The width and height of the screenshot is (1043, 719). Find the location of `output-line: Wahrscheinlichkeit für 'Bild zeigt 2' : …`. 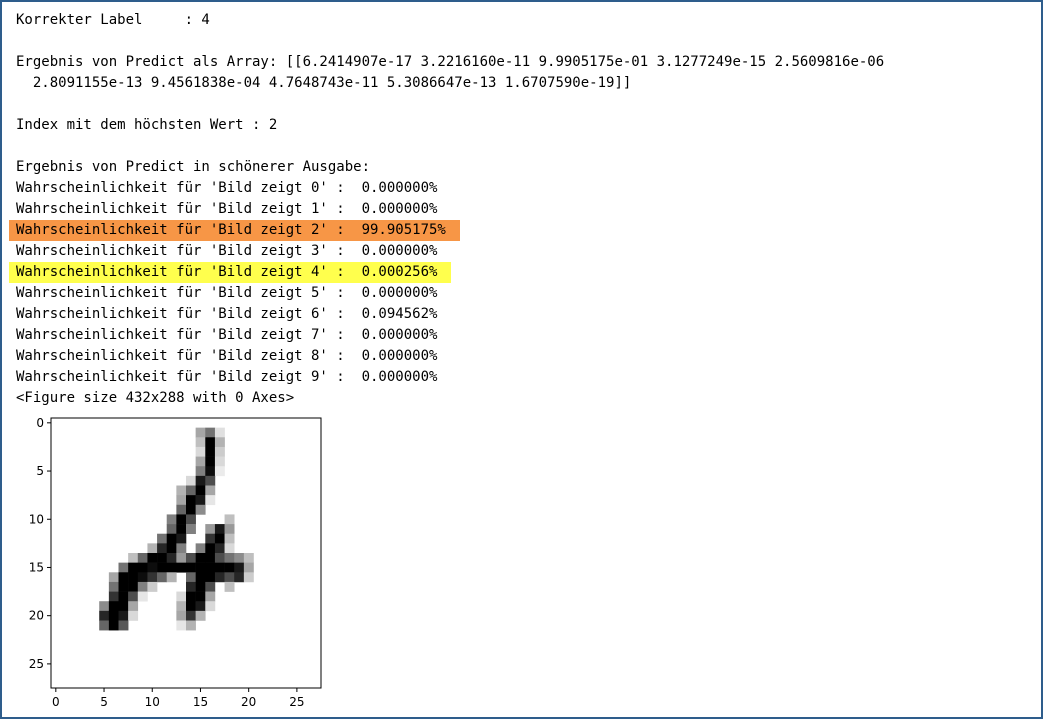

output-line: Wahrscheinlichkeit für 'Bild zeigt 2' : … is located at coordinates (446, 230).